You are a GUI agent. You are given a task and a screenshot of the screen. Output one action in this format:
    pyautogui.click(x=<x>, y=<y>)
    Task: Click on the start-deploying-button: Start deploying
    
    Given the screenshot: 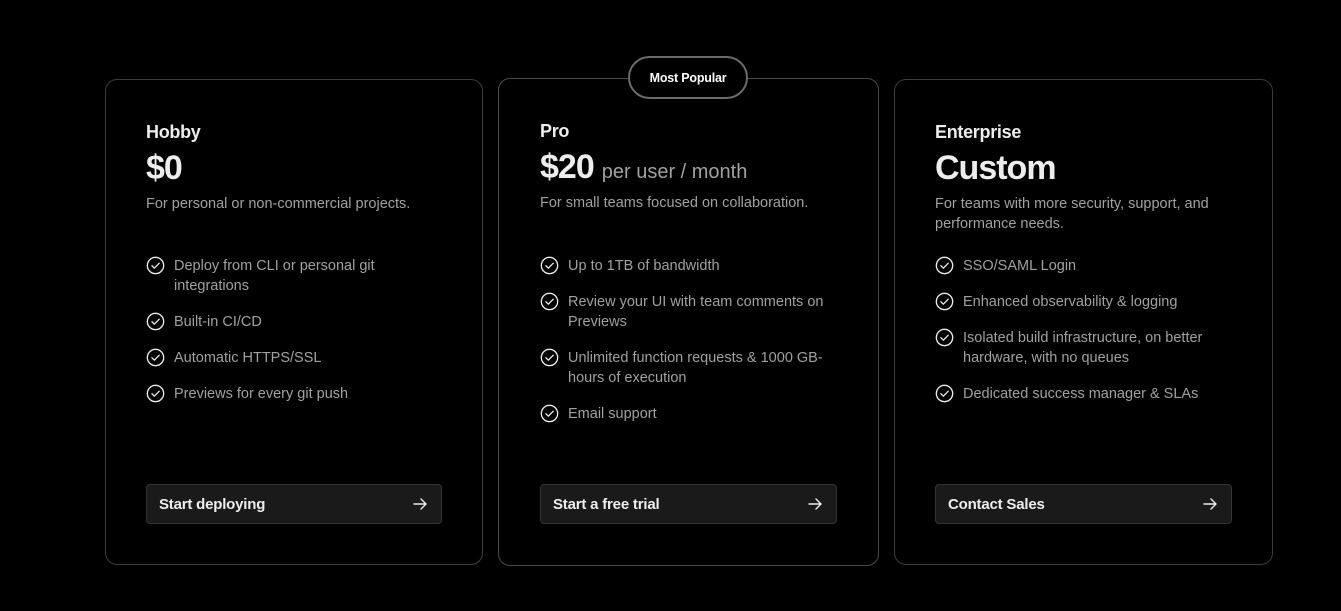 What is the action you would take?
    pyautogui.click(x=294, y=504)
    